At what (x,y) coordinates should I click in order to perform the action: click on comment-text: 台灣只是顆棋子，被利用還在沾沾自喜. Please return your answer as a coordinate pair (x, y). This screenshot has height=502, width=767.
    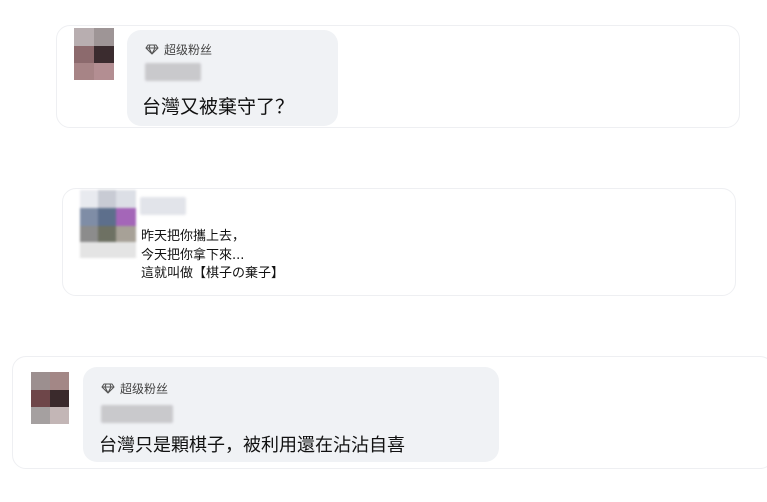
    Looking at the image, I should click on (252, 445).